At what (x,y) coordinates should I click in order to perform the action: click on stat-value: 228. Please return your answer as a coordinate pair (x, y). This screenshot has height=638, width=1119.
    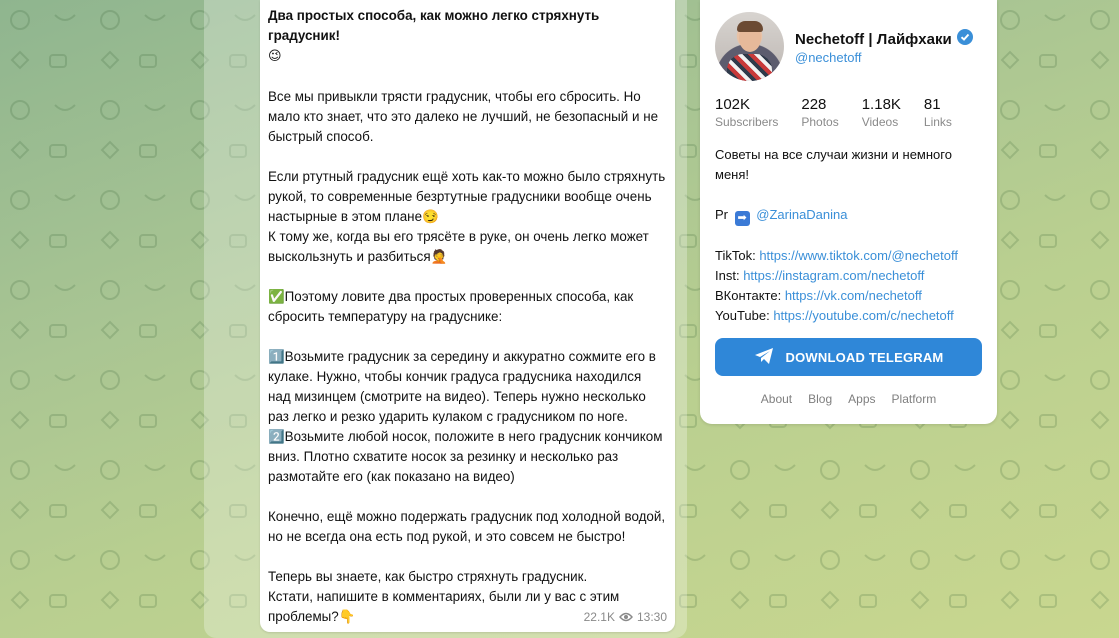
    Looking at the image, I should click on (814, 104).